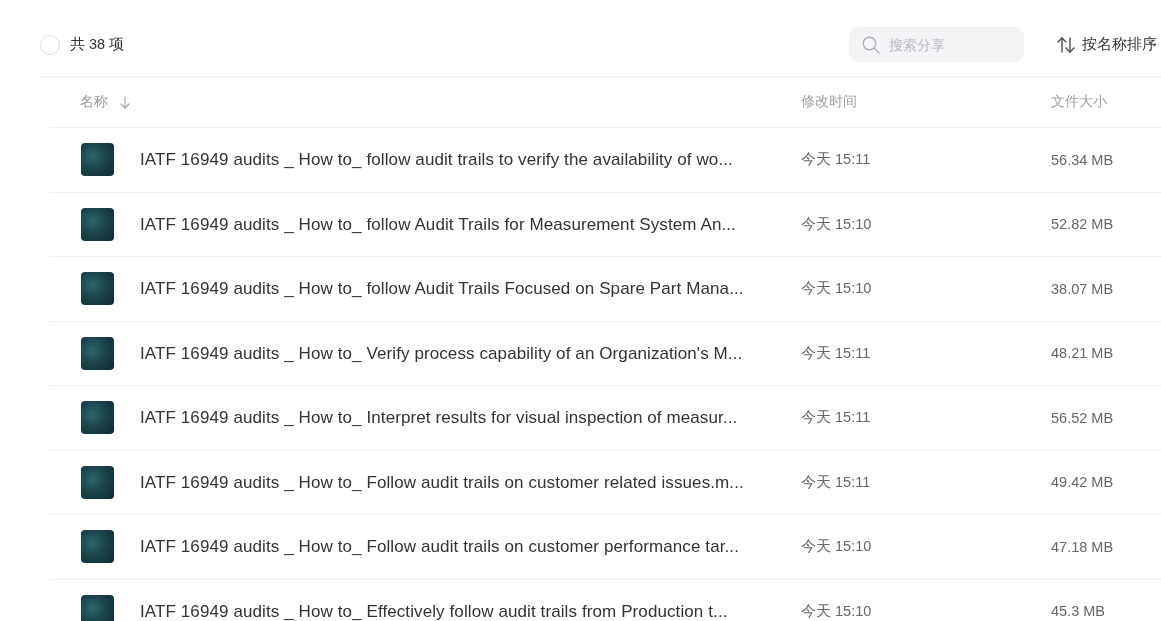 The height and width of the screenshot is (621, 1161). I want to click on file-size: 38.07 MB, so click(1082, 288).